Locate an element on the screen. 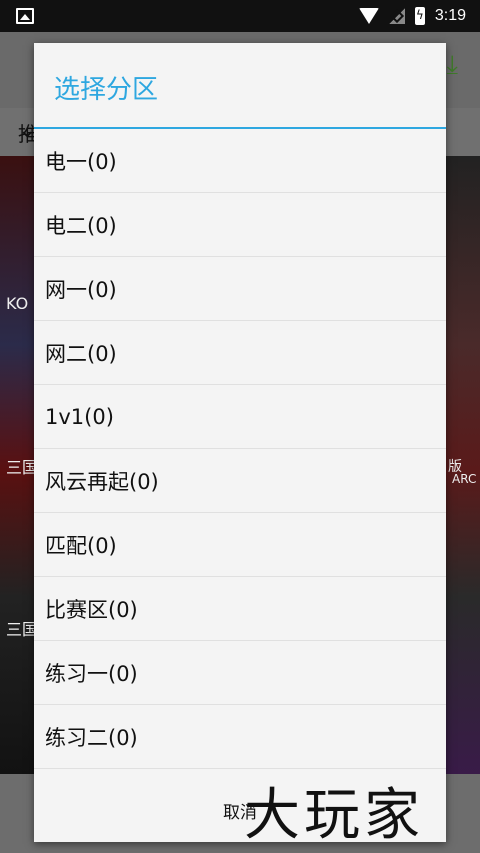 The width and height of the screenshot is (480, 853). image-icon is located at coordinates (25, 16).